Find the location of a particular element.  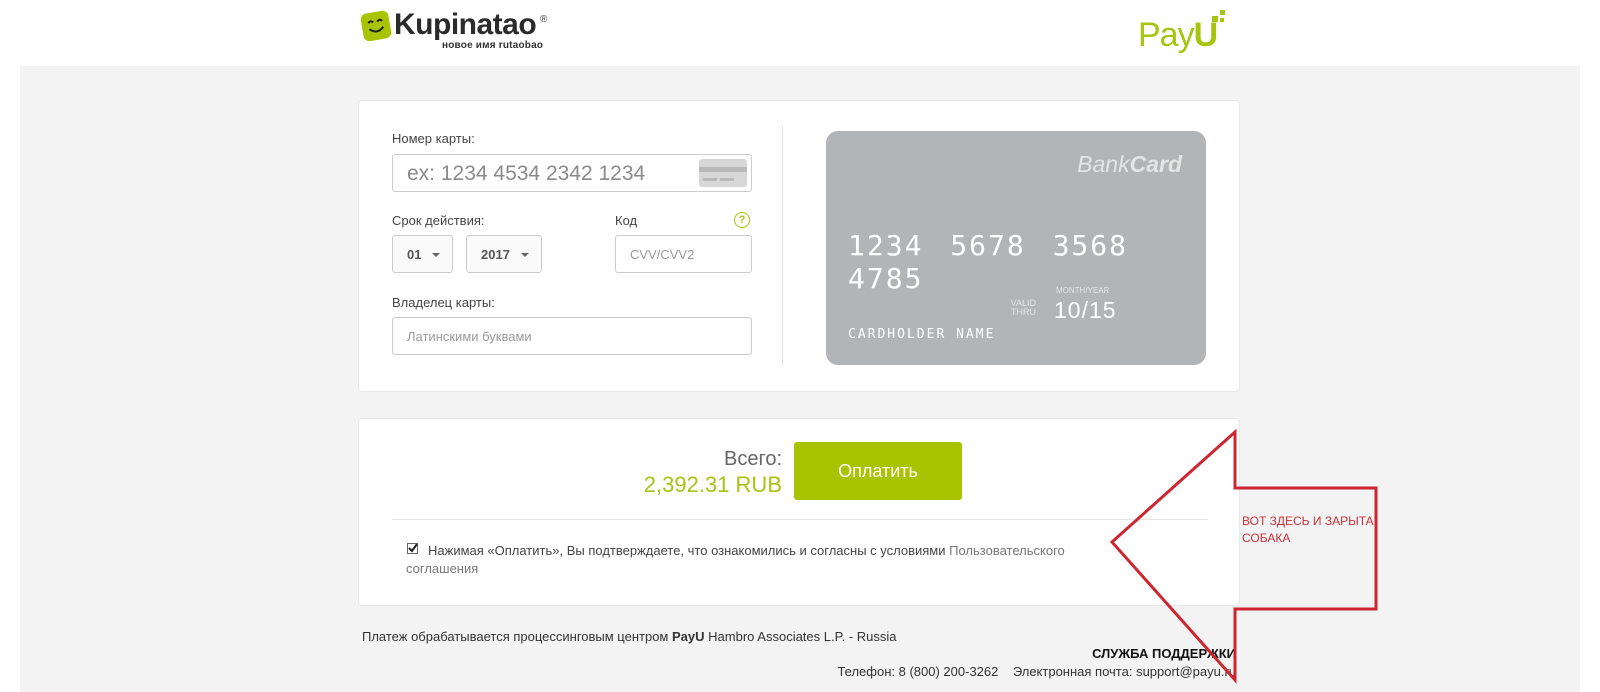

expiry-month-select: 01 is located at coordinates (422, 254).